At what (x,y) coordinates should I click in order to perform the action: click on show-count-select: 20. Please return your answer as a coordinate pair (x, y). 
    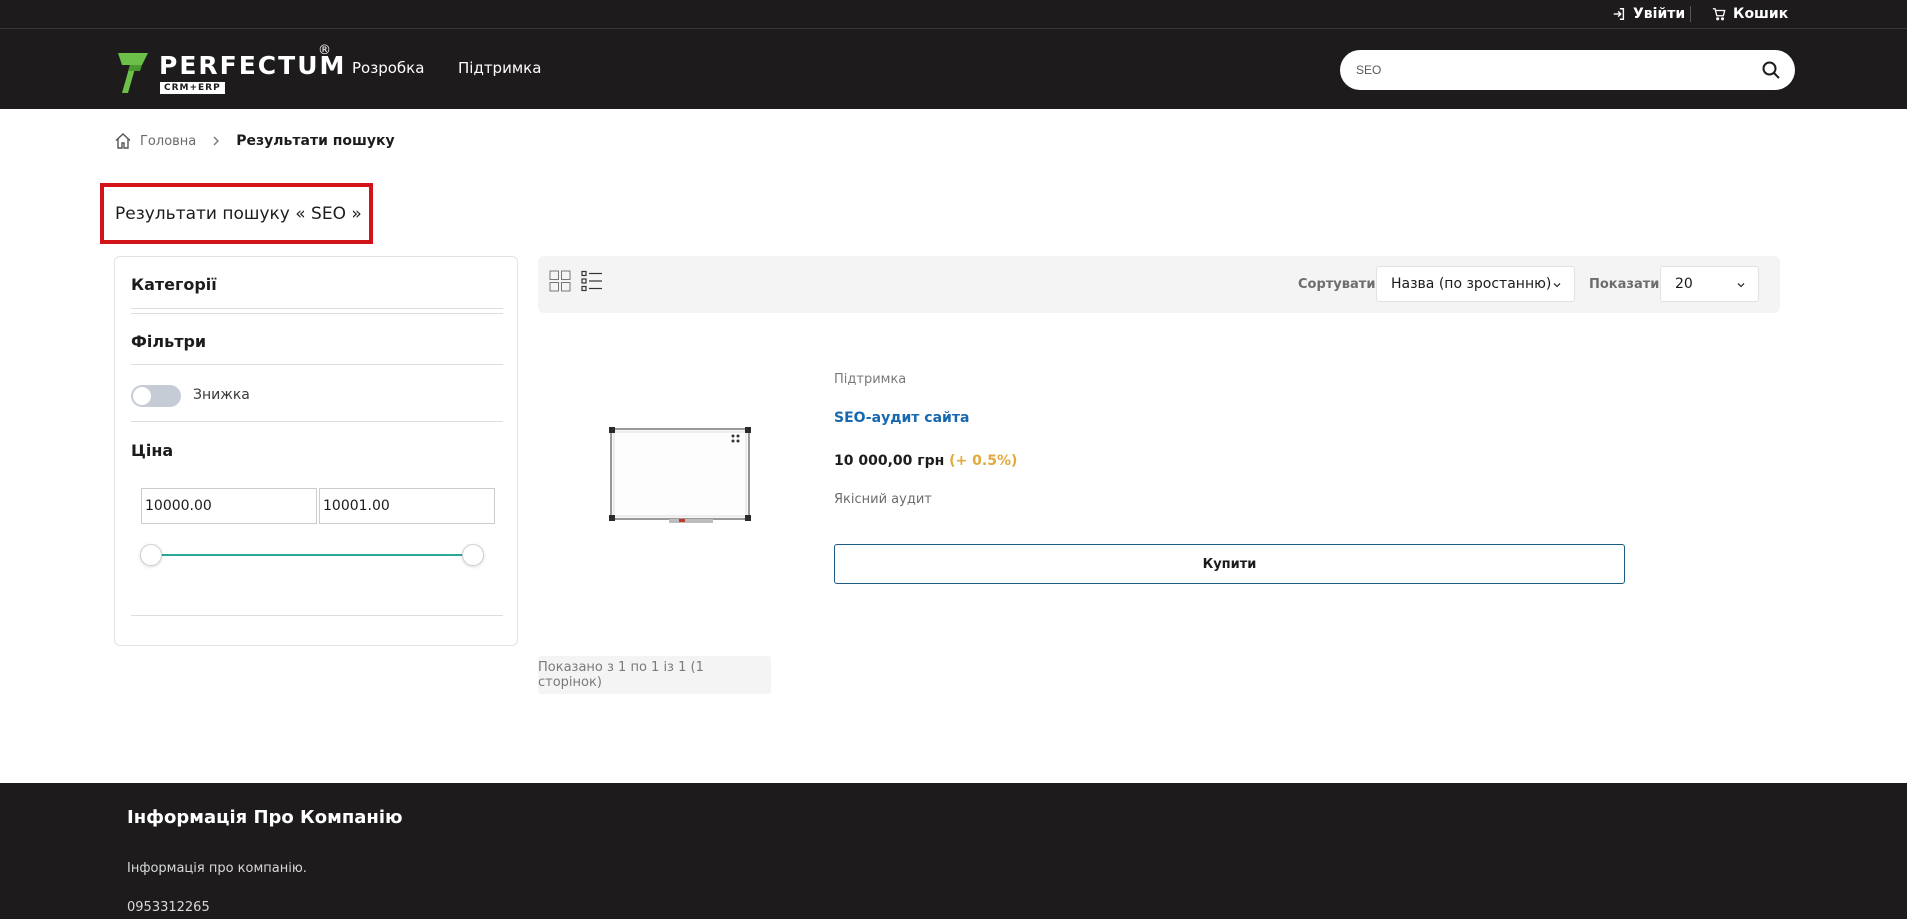
    Looking at the image, I should click on (1709, 284).